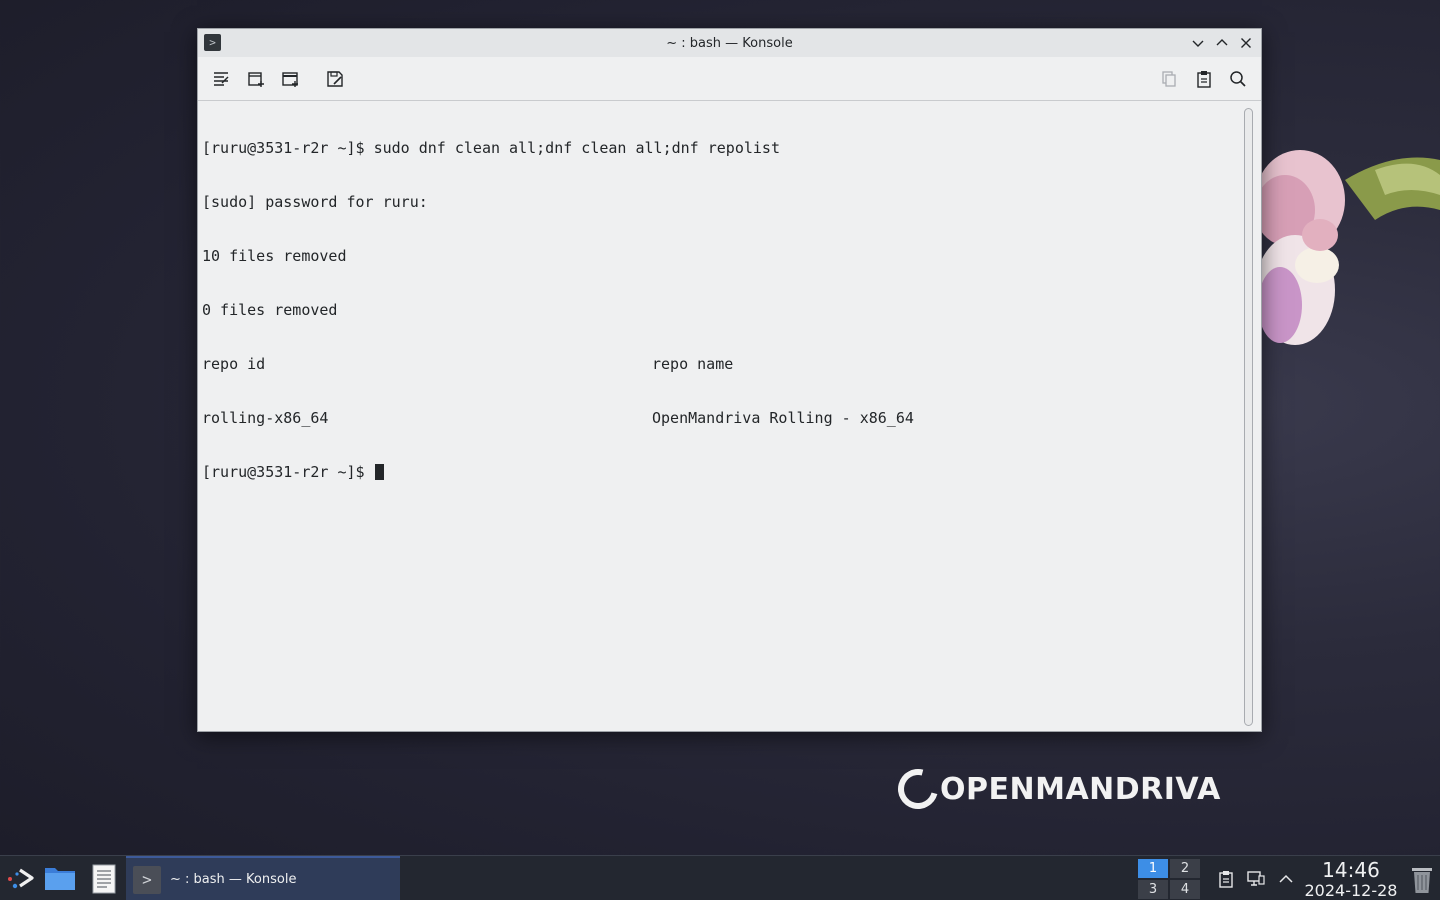  I want to click on clear-scrollback-icon, so click(221, 79).